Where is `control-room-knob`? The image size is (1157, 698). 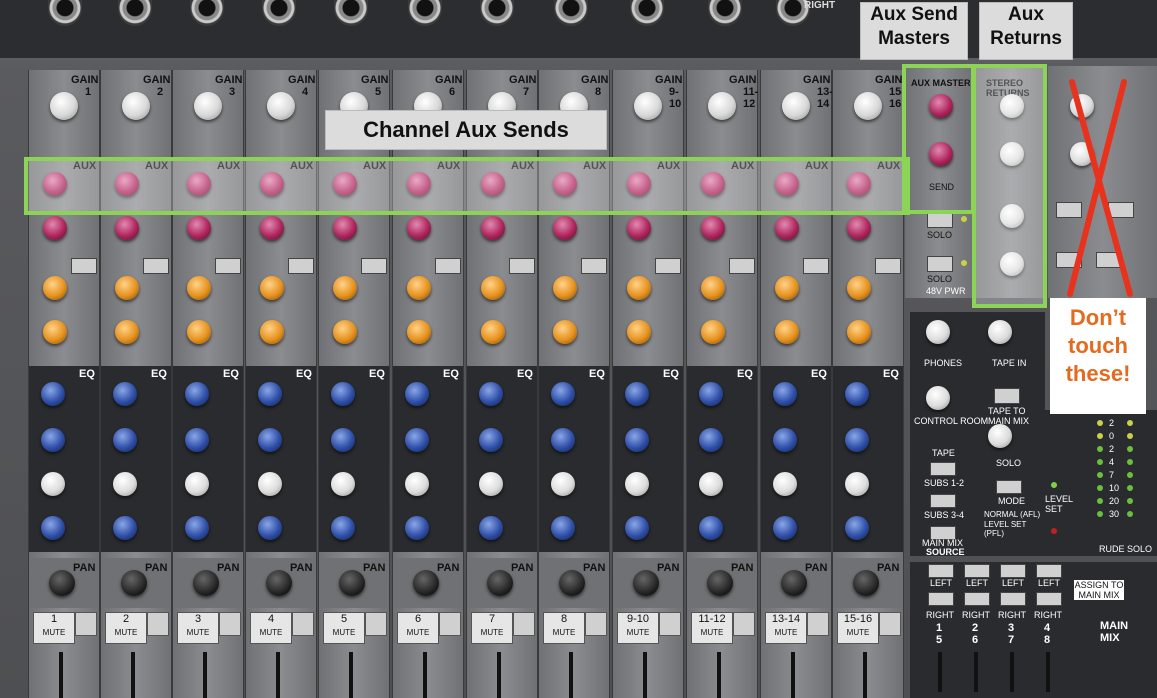 control-room-knob is located at coordinates (938, 398).